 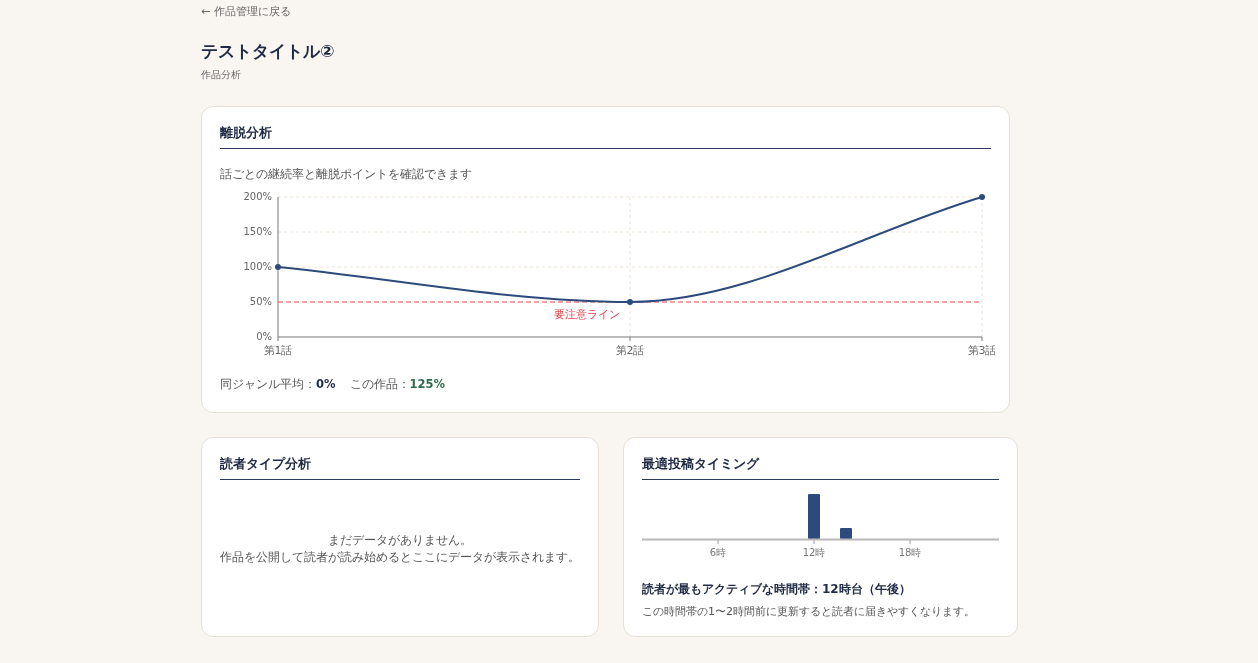 I want to click on x-tick-label: 6時, so click(x=718, y=553).